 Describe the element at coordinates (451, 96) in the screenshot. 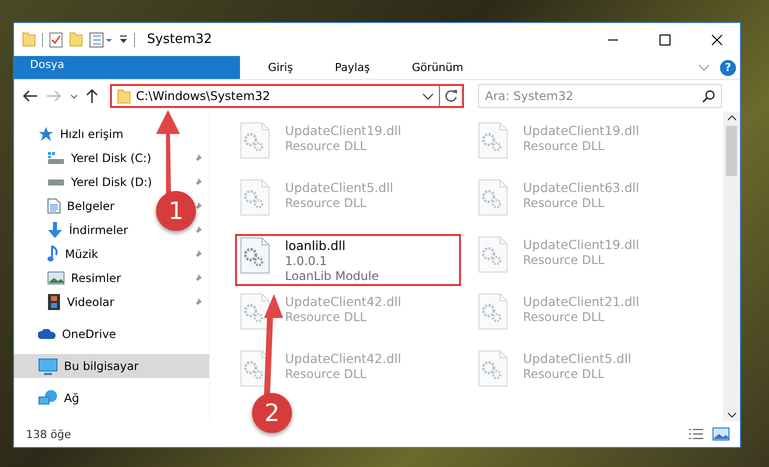

I see `refresh-icon` at that location.